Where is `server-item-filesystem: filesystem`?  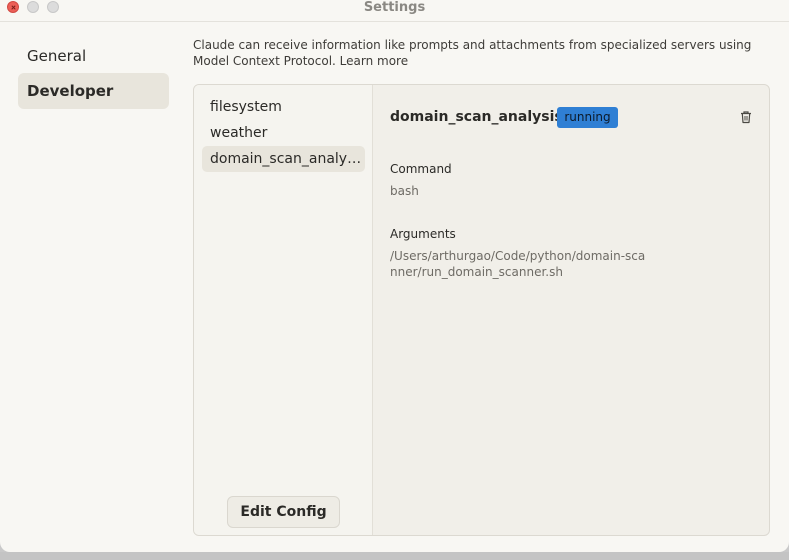 server-item-filesystem: filesystem is located at coordinates (283, 107).